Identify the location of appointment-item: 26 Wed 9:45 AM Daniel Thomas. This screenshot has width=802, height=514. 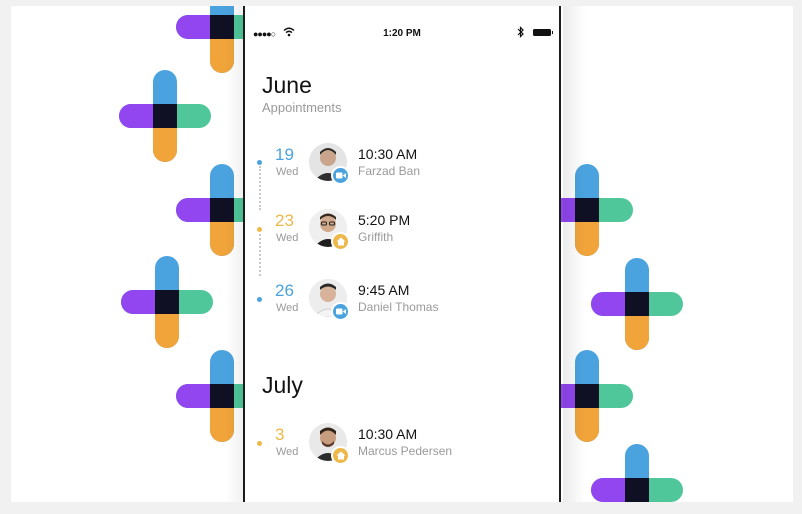
(402, 305).